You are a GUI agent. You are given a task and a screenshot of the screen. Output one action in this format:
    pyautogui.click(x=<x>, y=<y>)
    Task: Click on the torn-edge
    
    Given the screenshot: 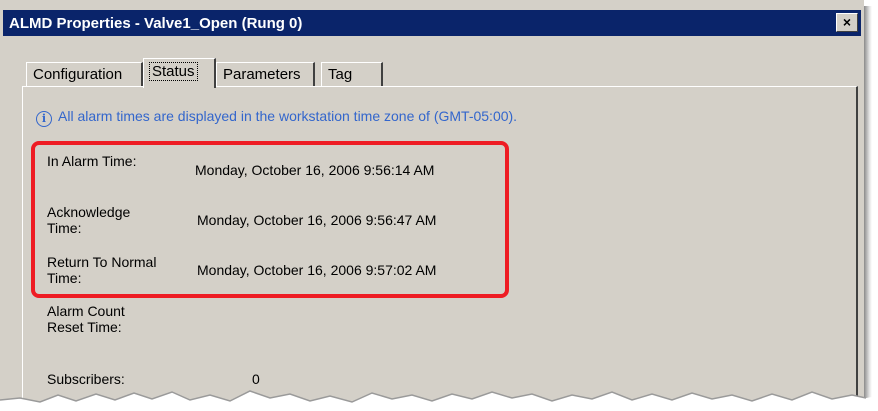 What is the action you would take?
    pyautogui.click(x=439, y=400)
    